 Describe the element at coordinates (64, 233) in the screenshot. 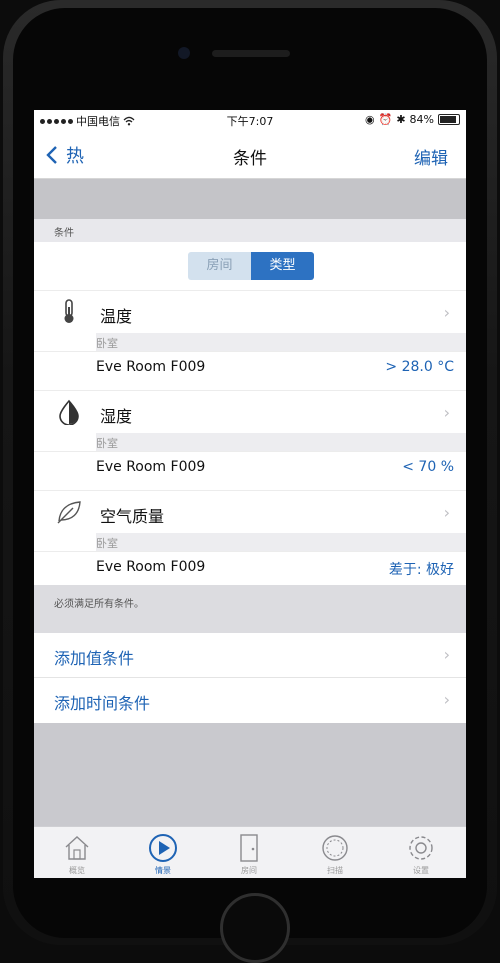

I see `section-header-label: 条件` at that location.